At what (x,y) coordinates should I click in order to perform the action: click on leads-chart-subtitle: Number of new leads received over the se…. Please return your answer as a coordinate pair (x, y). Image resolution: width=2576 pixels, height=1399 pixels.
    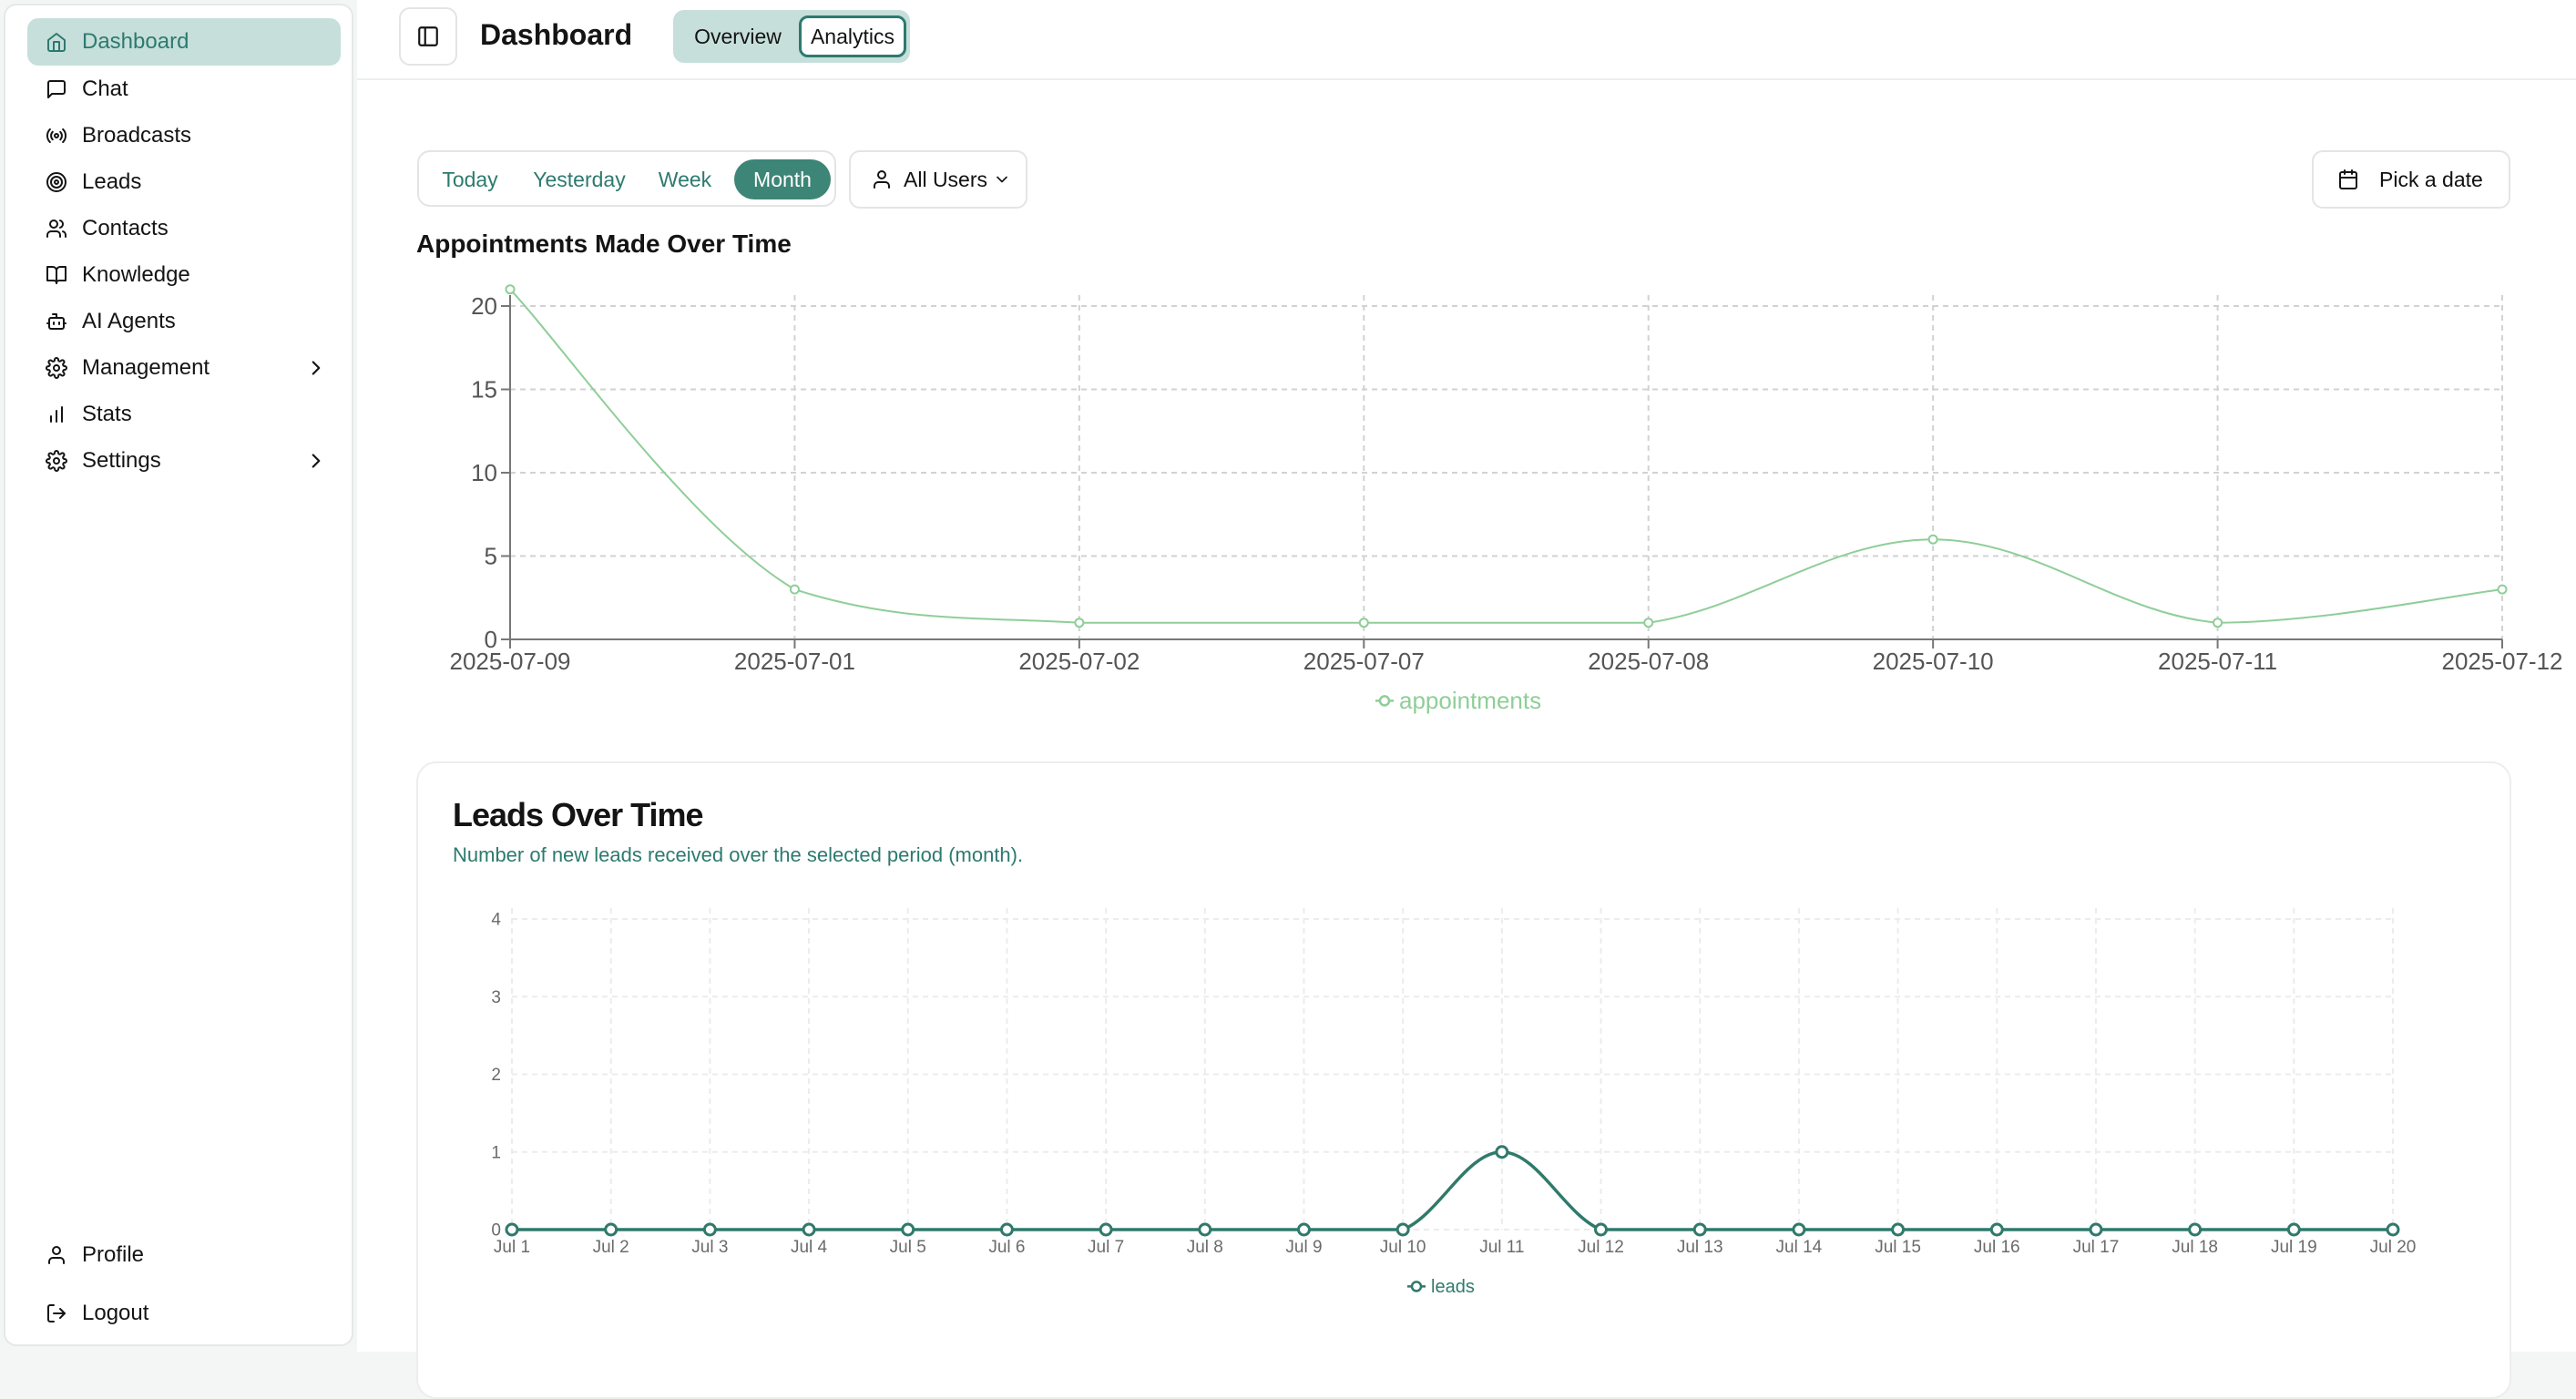
    Looking at the image, I should click on (738, 854).